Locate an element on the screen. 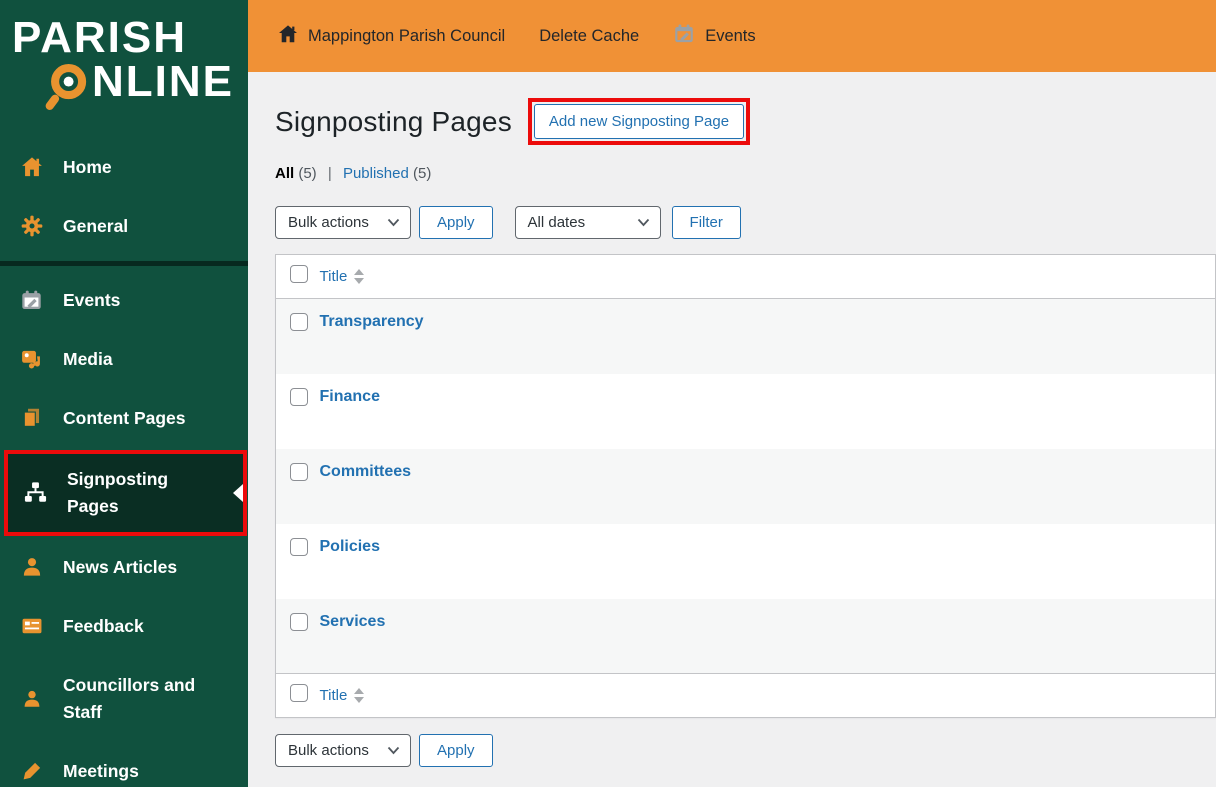  sidebar-item-label: Feedback is located at coordinates (103, 625).